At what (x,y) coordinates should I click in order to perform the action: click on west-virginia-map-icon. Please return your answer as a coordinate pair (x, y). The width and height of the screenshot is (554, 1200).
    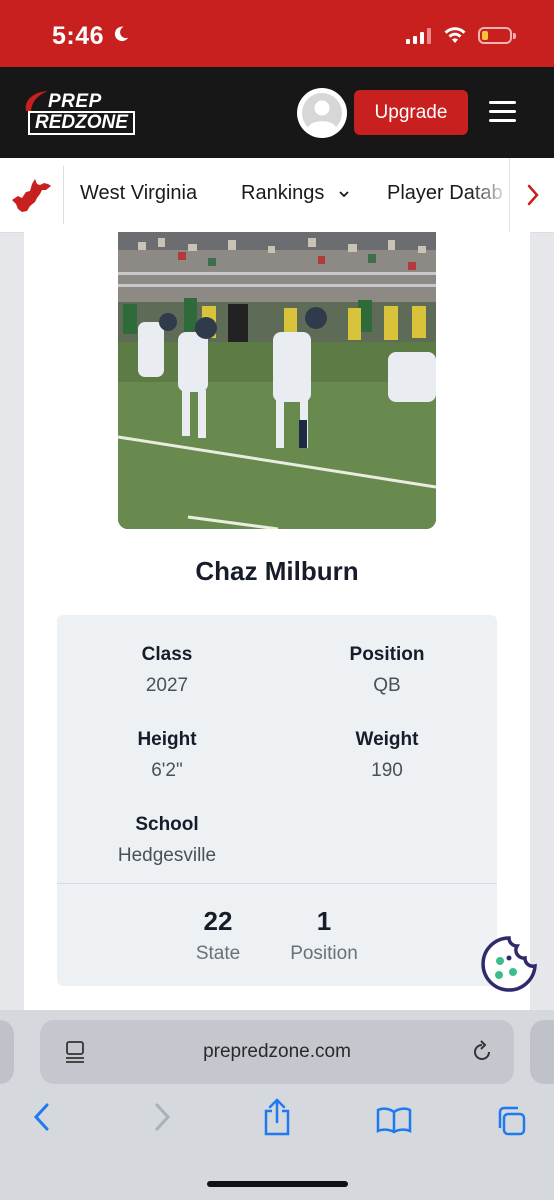
    Looking at the image, I should click on (31, 195).